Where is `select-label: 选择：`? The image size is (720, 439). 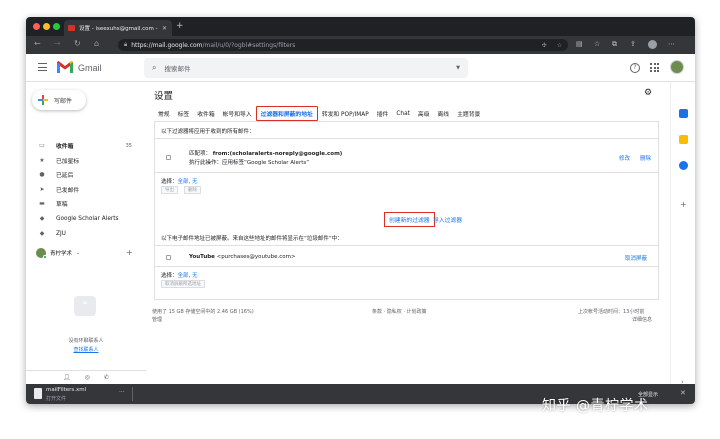 select-label: 选择： is located at coordinates (169, 276).